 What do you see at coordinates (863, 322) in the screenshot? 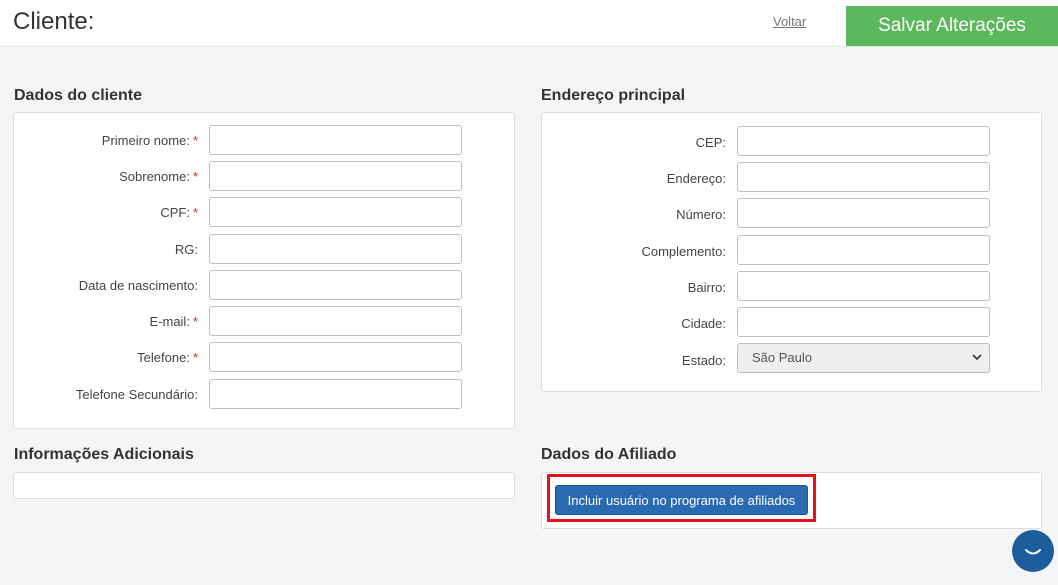
I see `city-input` at bounding box center [863, 322].